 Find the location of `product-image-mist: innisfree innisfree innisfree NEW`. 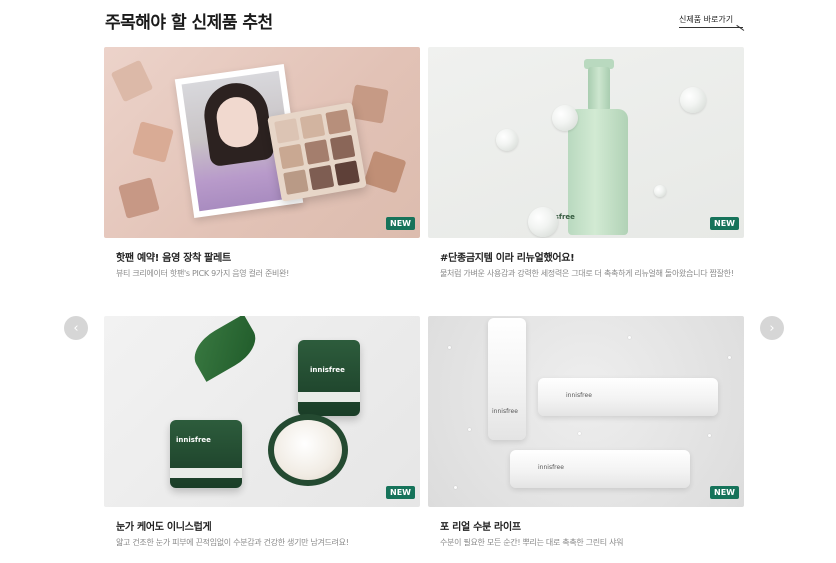

product-image-mist: innisfree innisfree innisfree NEW is located at coordinates (586, 411).